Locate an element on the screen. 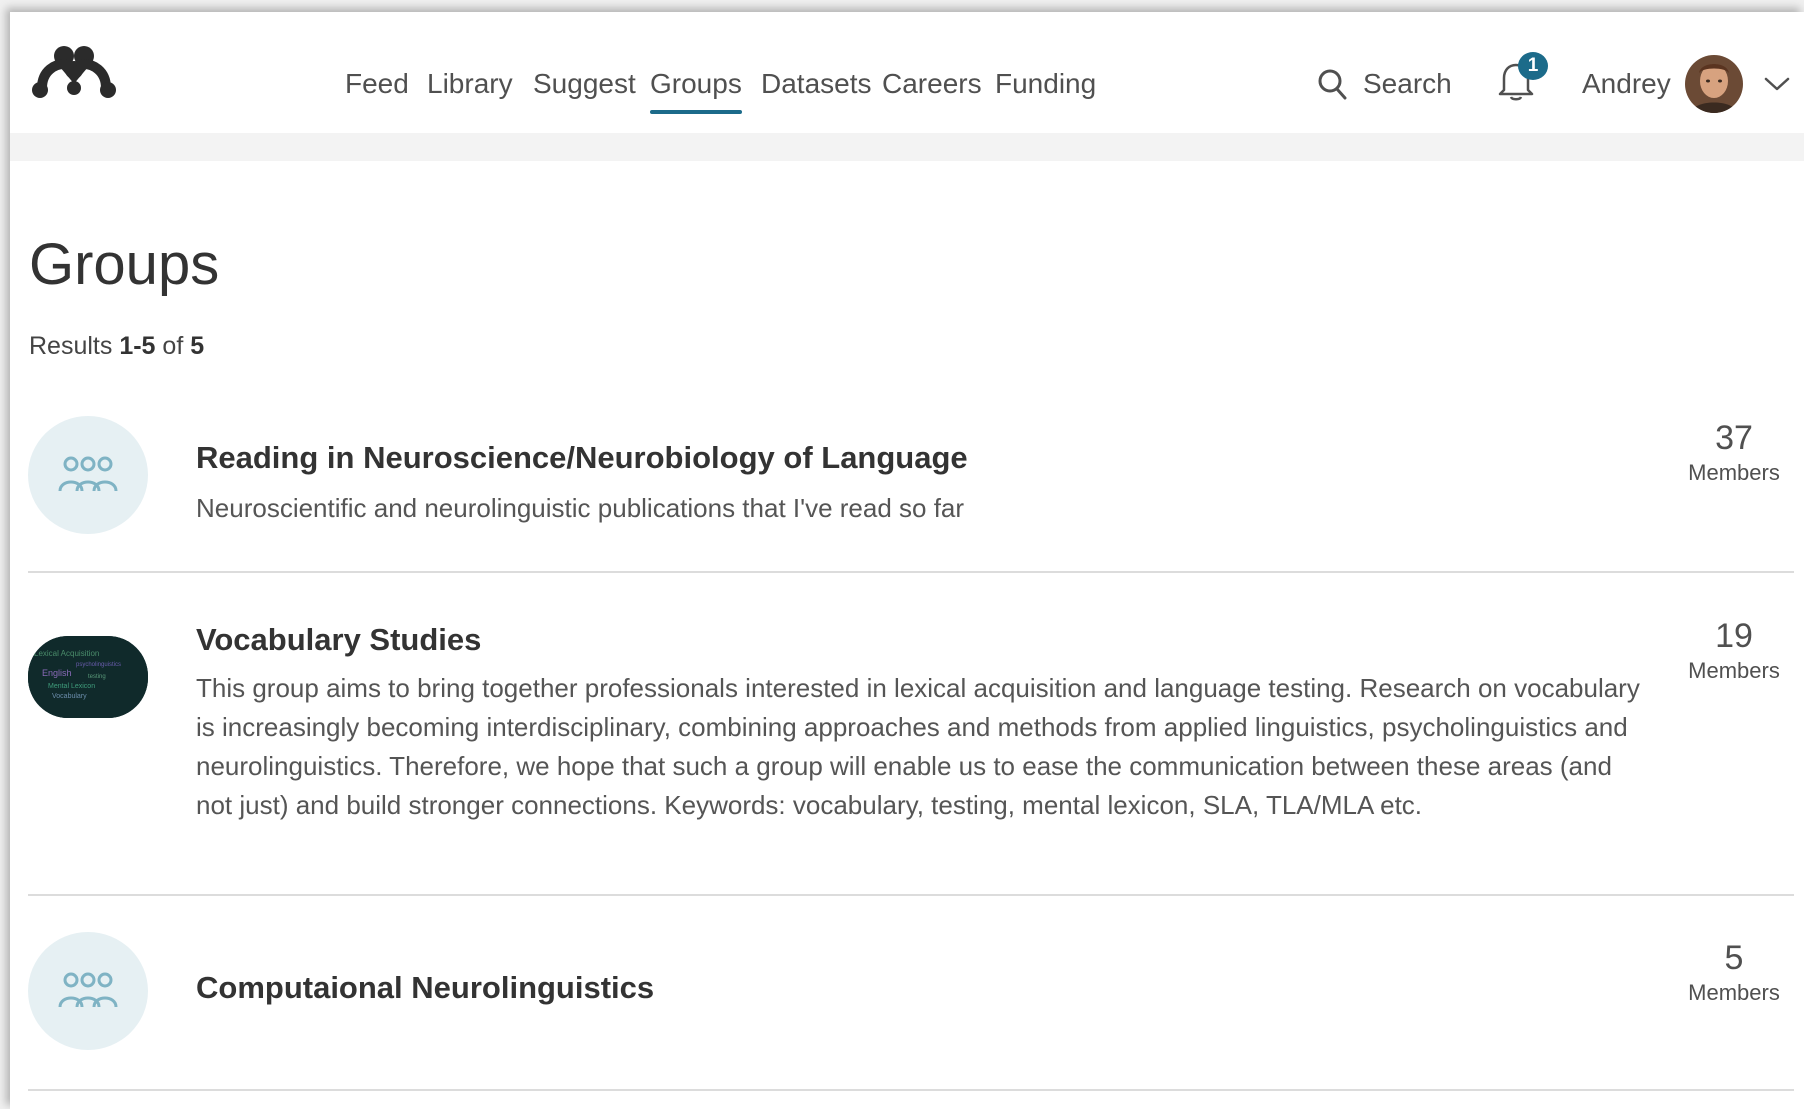 Image resolution: width=1804 pixels, height=1109 pixels. svg-text: Vocabulary is located at coordinates (69, 696).